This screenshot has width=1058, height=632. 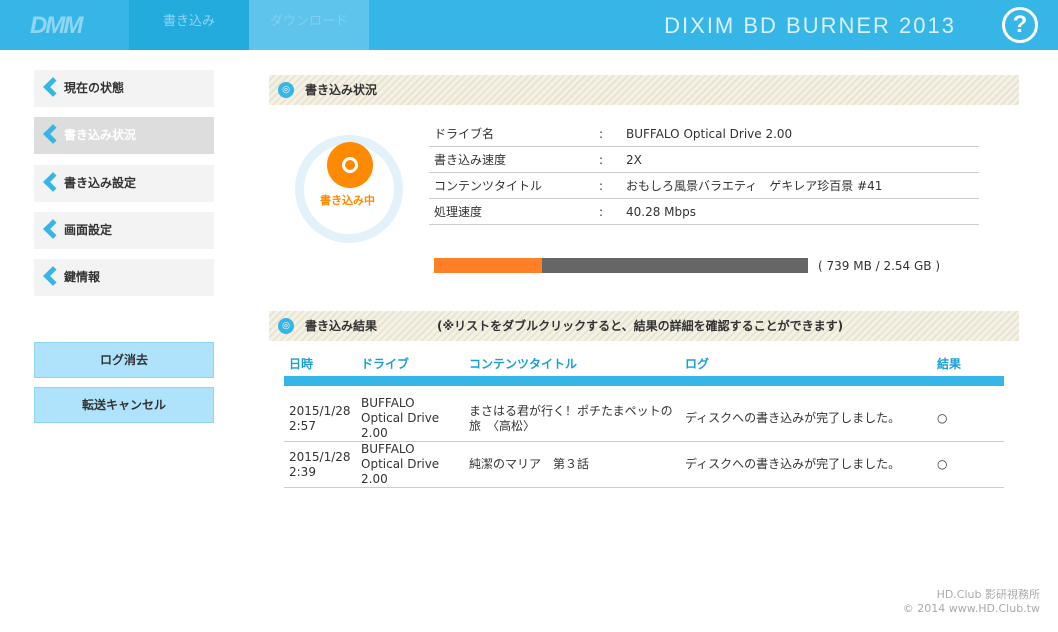 What do you see at coordinates (100, 183) in the screenshot?
I see `label: 書き込み設定` at bounding box center [100, 183].